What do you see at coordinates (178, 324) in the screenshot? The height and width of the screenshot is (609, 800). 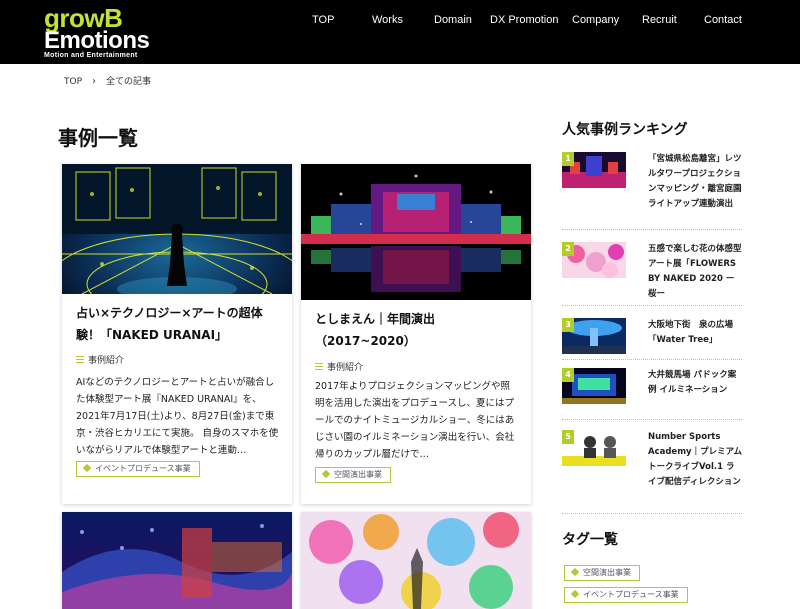 I see `article-title: 占い×テクノロジー×アートの超体験！「NAKED URANAI」` at bounding box center [178, 324].